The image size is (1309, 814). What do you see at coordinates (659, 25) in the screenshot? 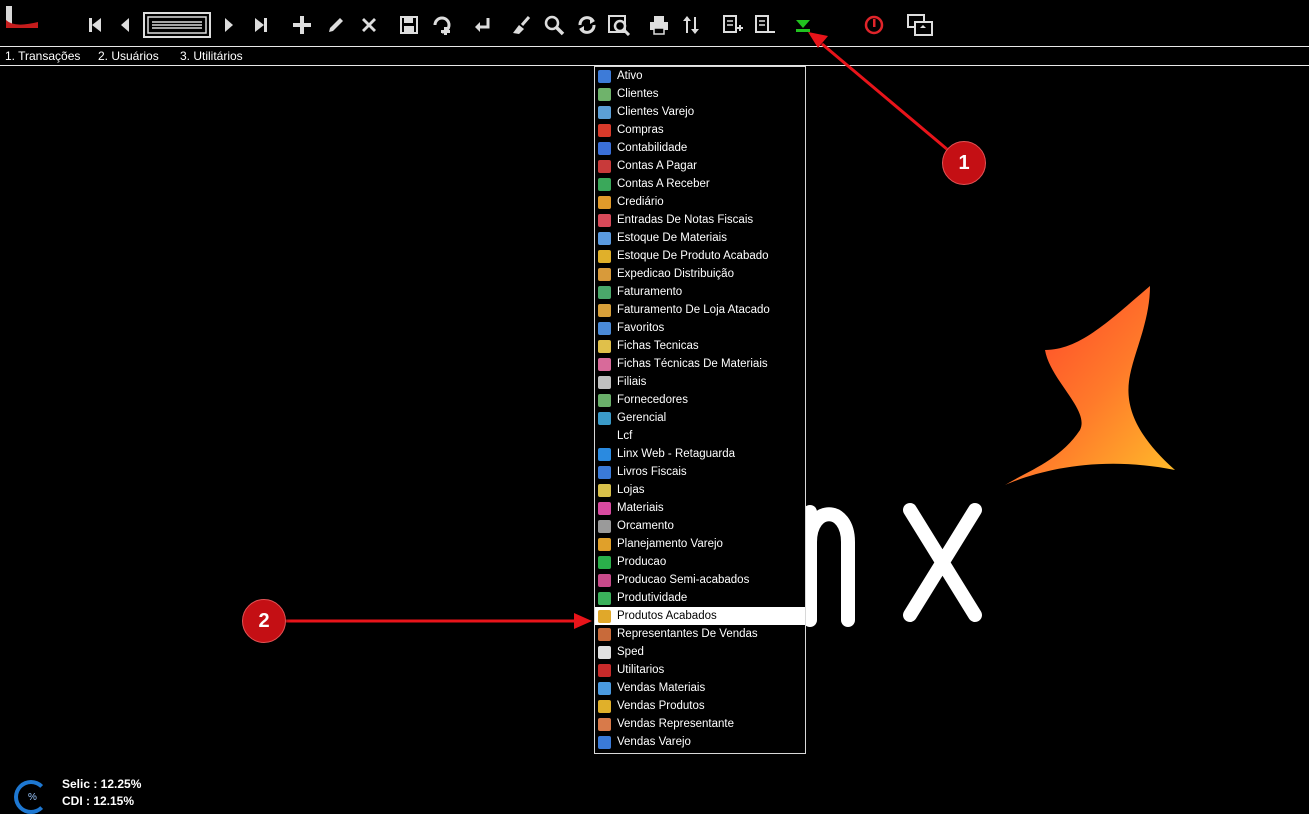
I see `print-icon` at bounding box center [659, 25].